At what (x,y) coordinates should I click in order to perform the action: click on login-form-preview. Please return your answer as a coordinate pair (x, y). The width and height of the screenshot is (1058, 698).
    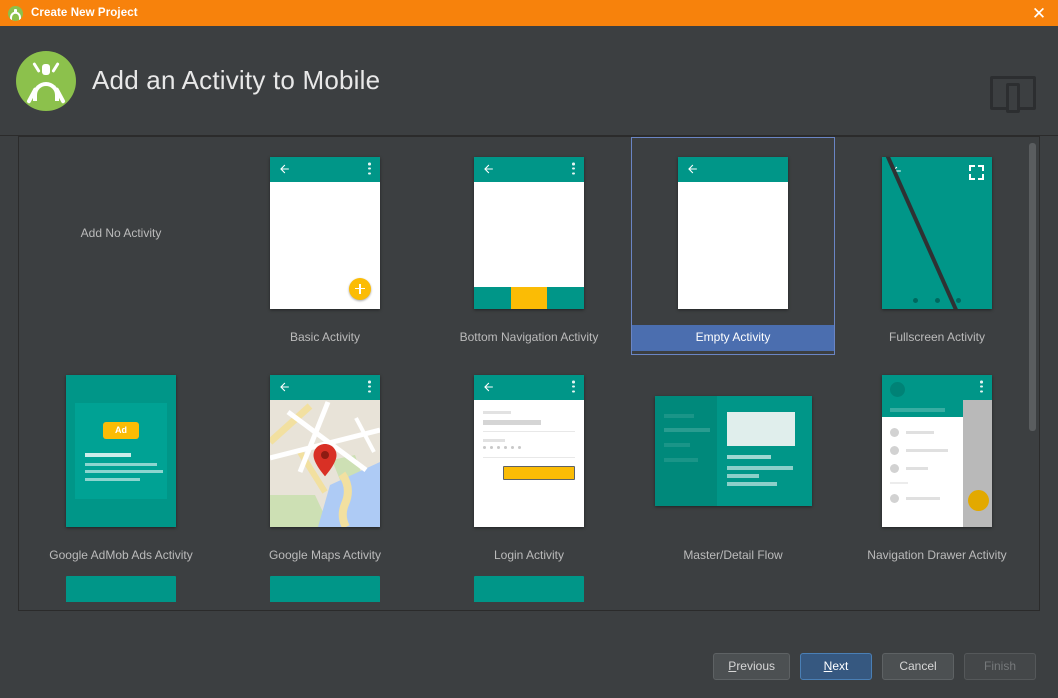
    Looking at the image, I should click on (529, 463).